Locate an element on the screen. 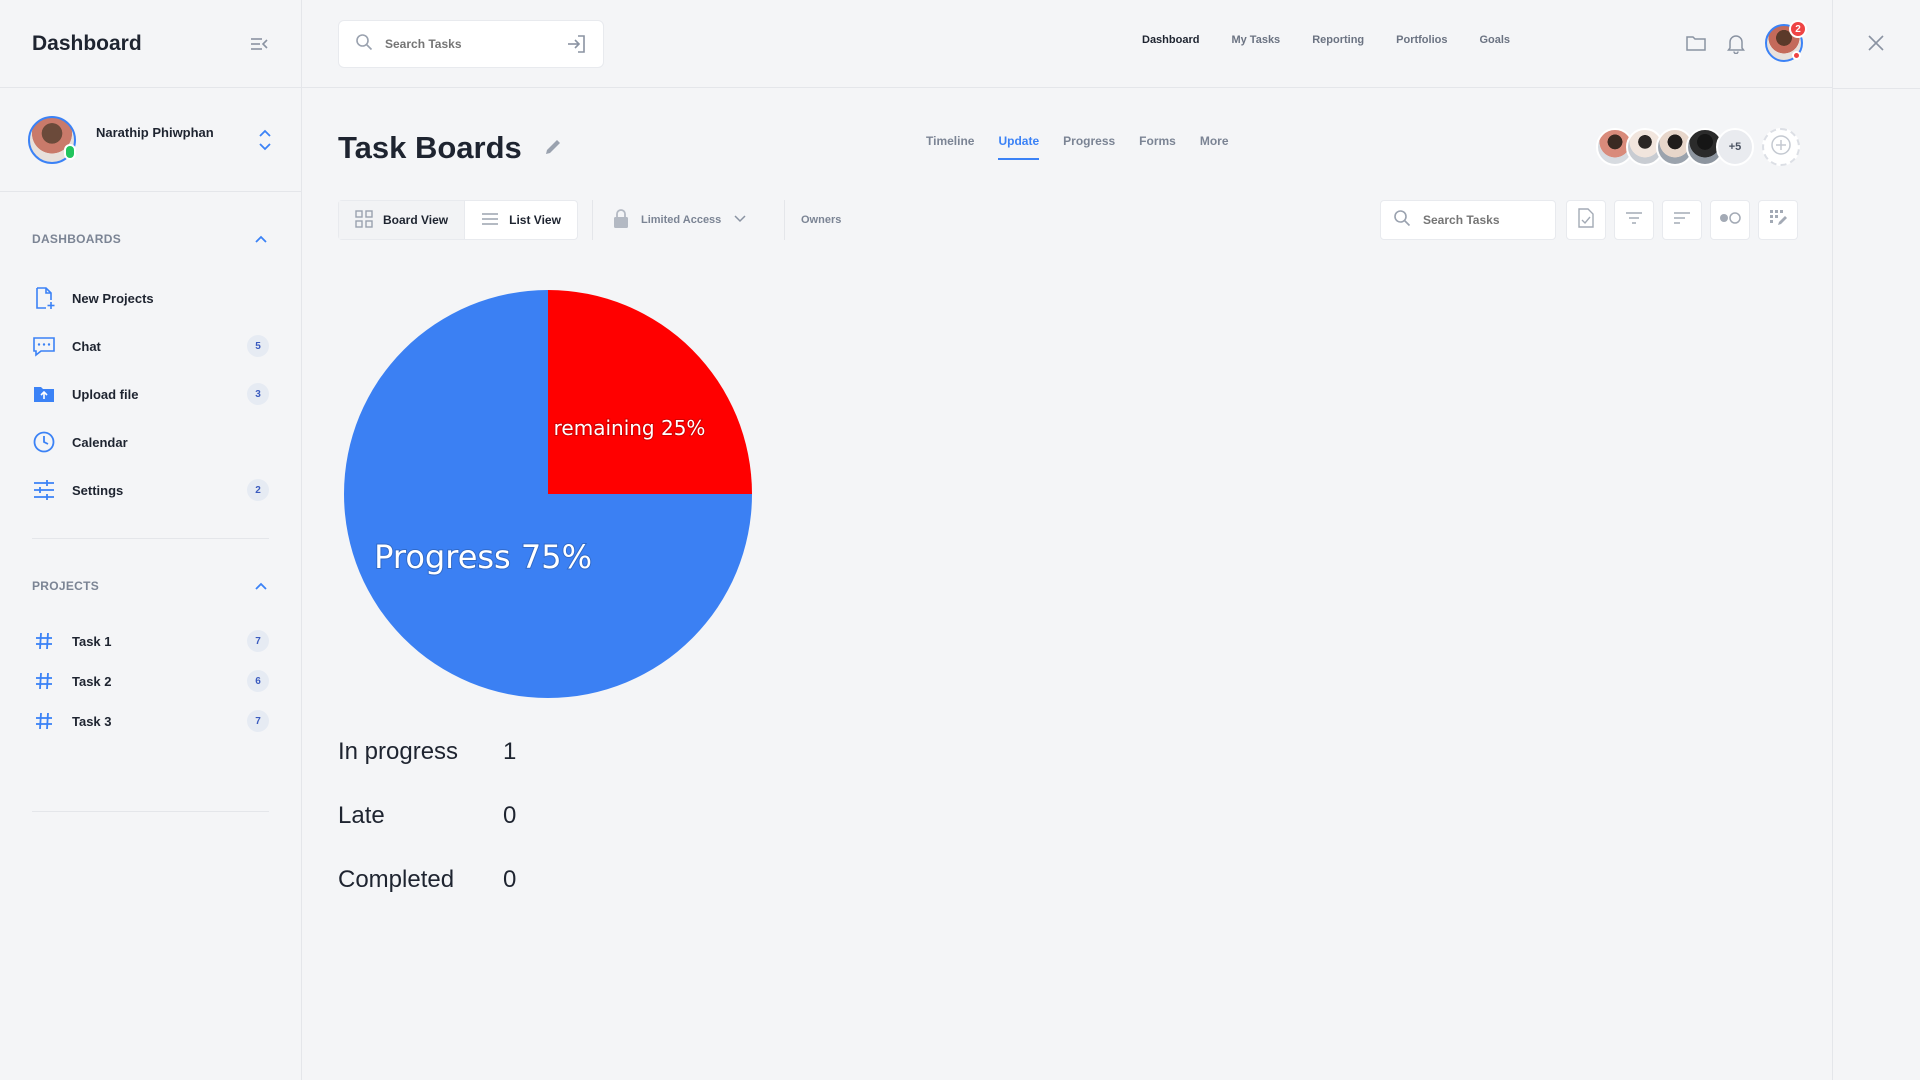 The height and width of the screenshot is (1080, 1920). board-view-button: Board View is located at coordinates (402, 220).